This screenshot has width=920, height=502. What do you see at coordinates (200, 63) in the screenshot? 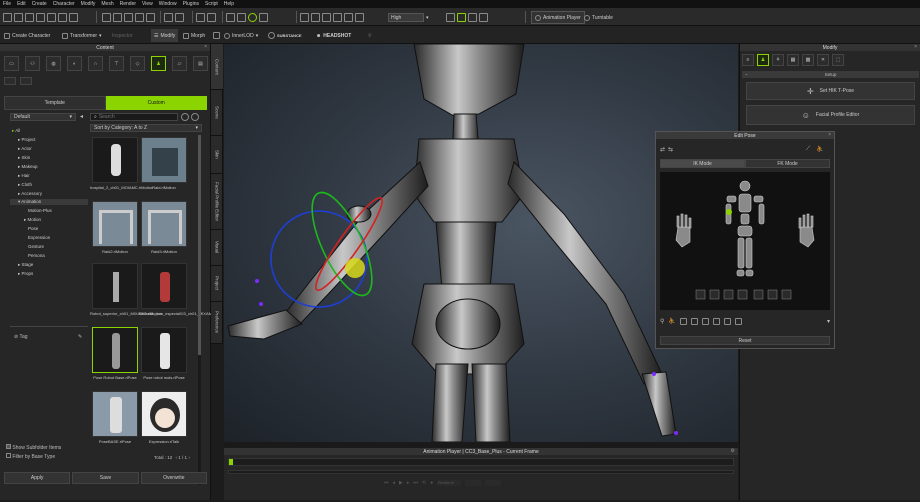
I see `props-icon: ▤` at bounding box center [200, 63].